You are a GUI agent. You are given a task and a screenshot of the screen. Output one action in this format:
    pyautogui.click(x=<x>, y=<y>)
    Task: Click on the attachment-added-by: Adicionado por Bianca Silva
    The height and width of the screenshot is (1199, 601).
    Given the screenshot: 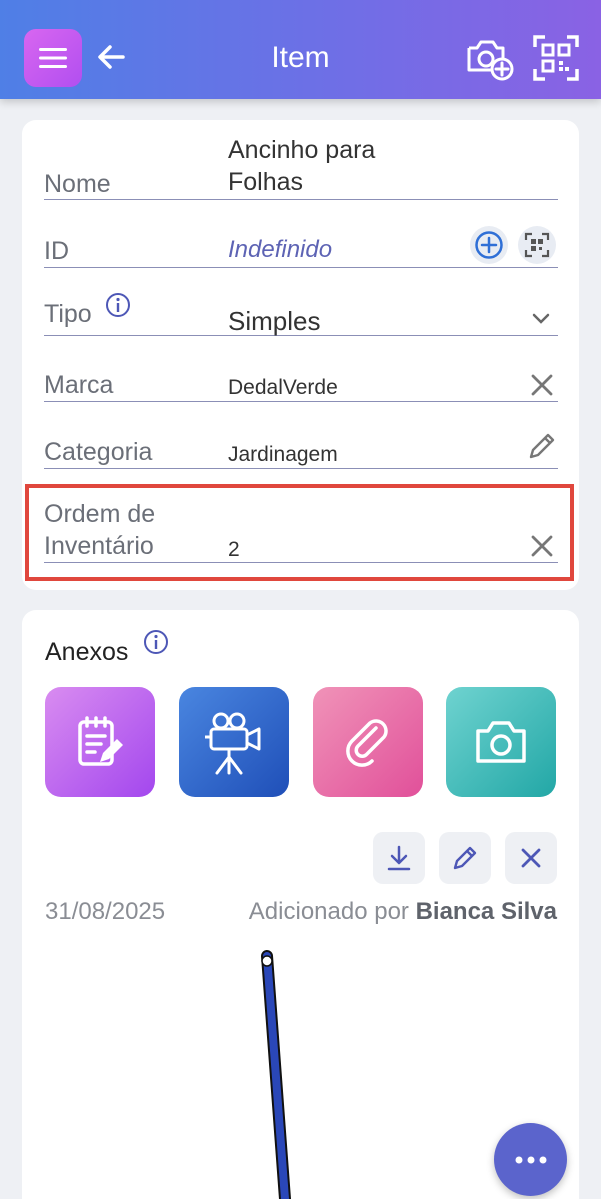 What is the action you would take?
    pyautogui.click(x=402, y=911)
    